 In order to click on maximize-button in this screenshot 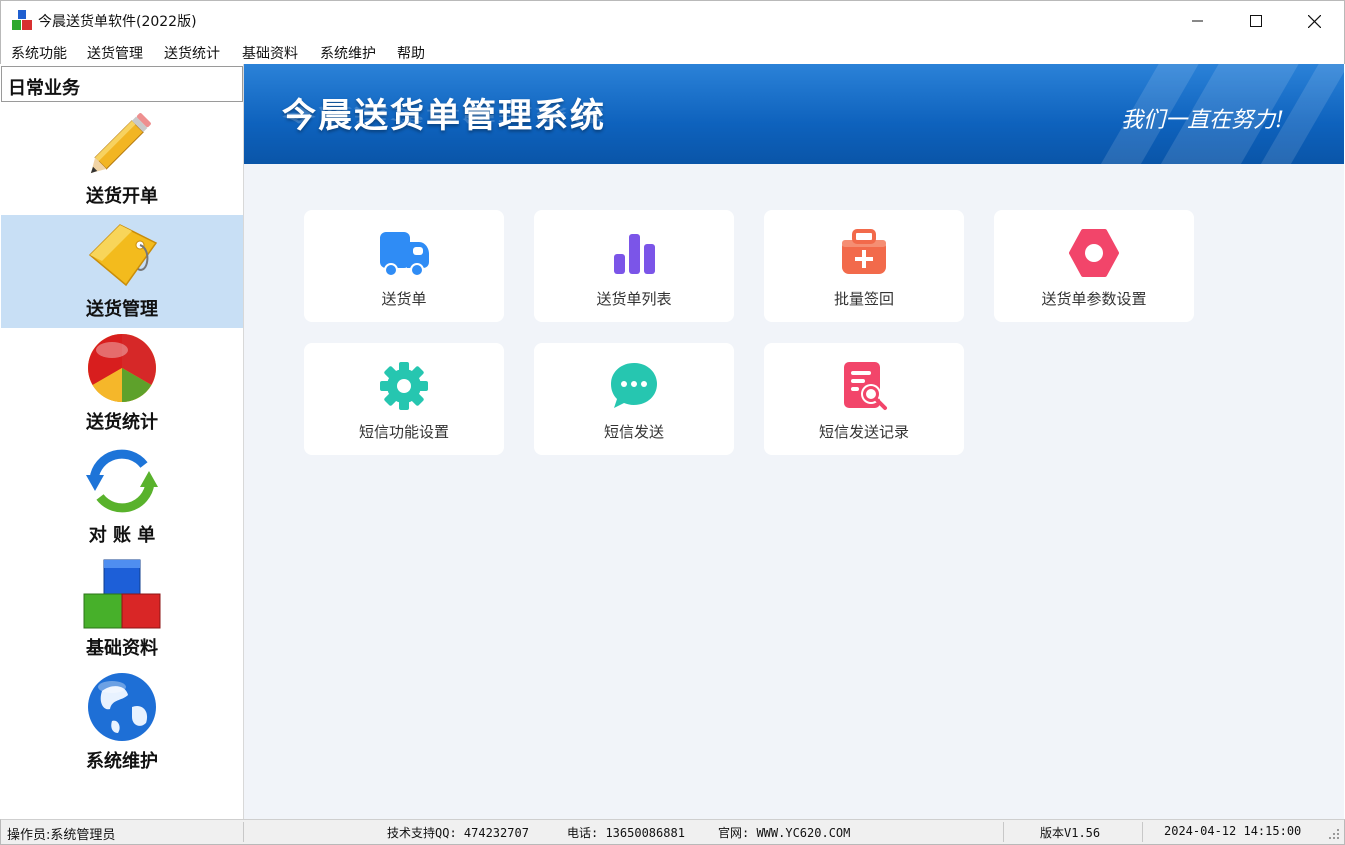, I will do `click(1256, 21)`.